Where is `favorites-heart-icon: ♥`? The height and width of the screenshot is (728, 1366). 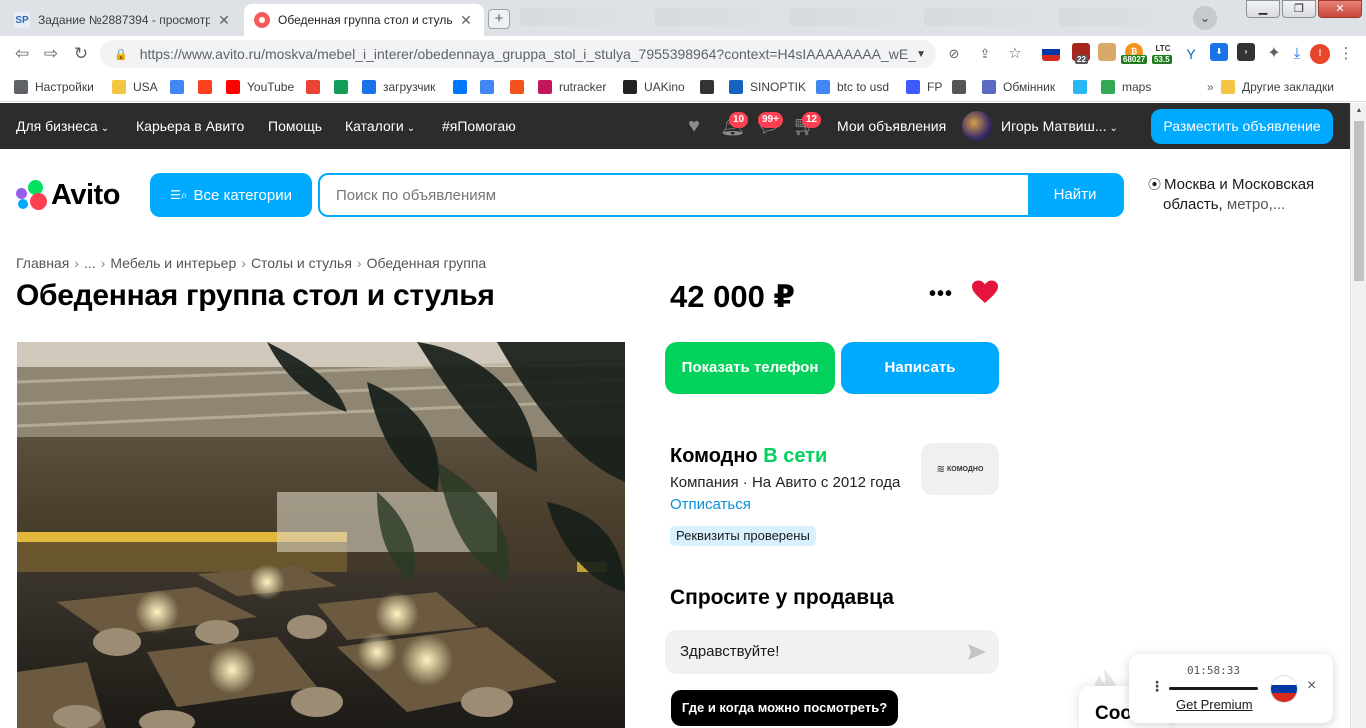 favorites-heart-icon: ♥ is located at coordinates (694, 126).